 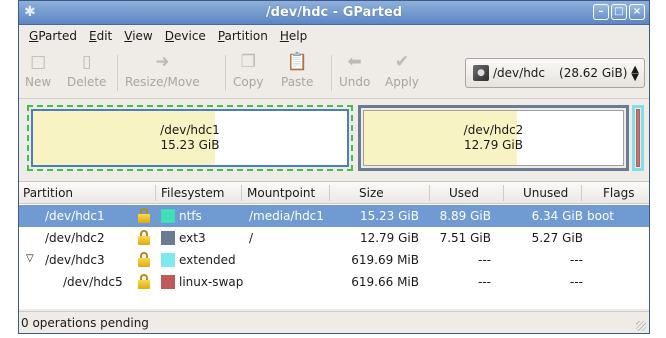 What do you see at coordinates (75, 238) in the screenshot?
I see `cell-partition: /dev/hdc2` at bounding box center [75, 238].